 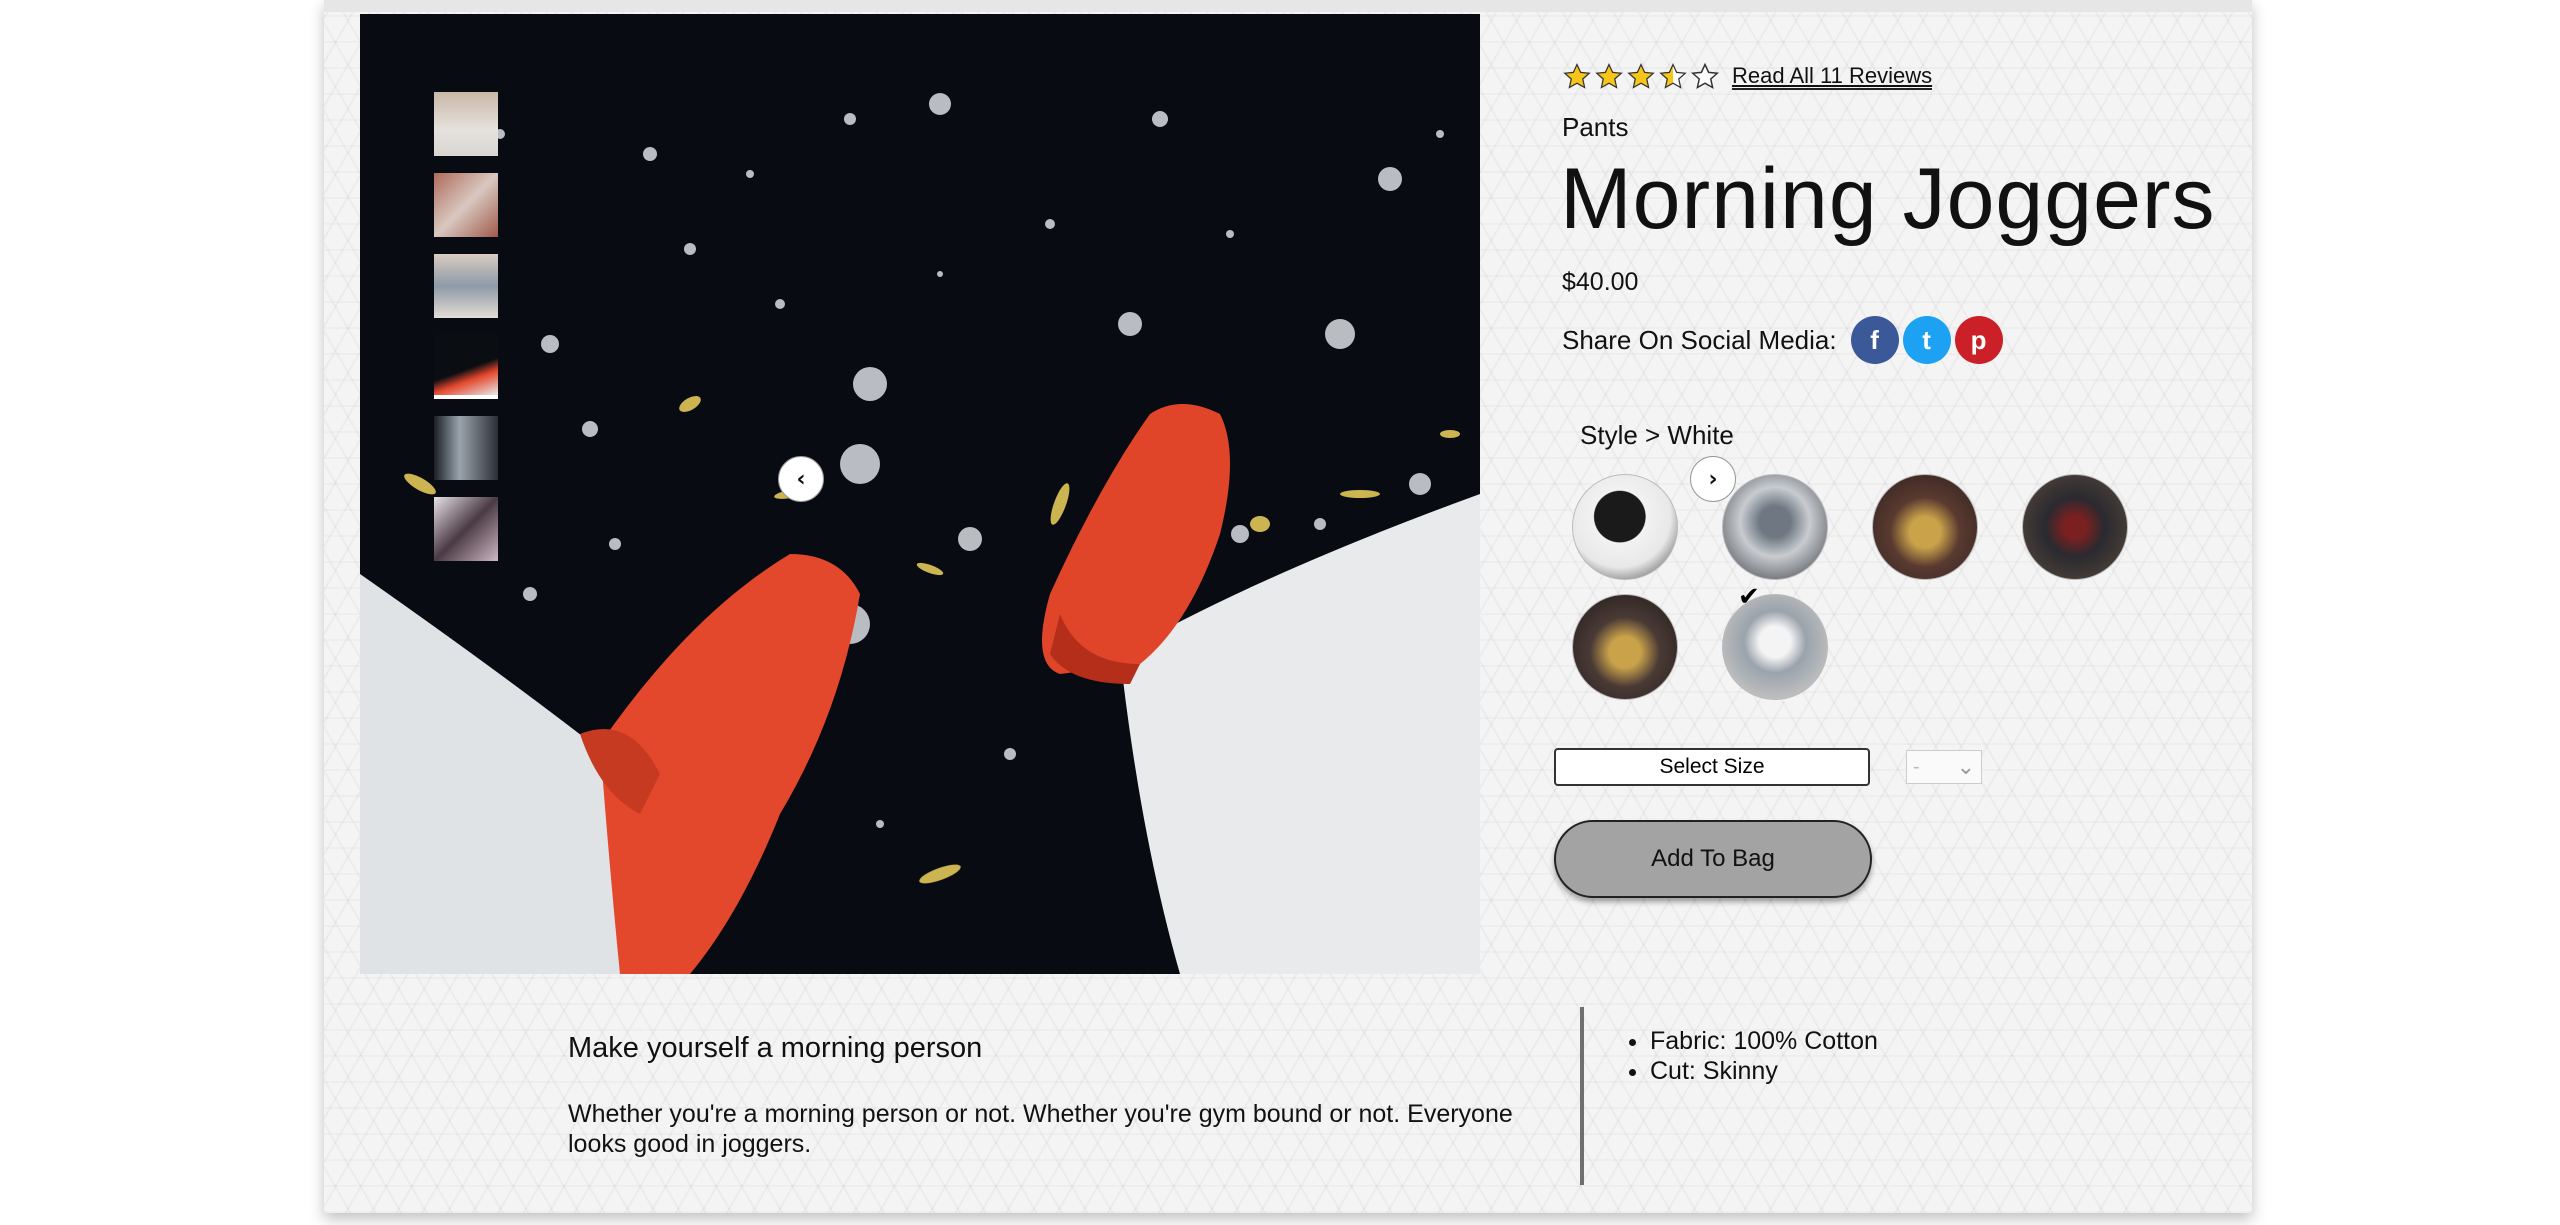 I want to click on feature-list: Fabric: 100% Cotton Cut: Skinny, so click(x=1746, y=1056).